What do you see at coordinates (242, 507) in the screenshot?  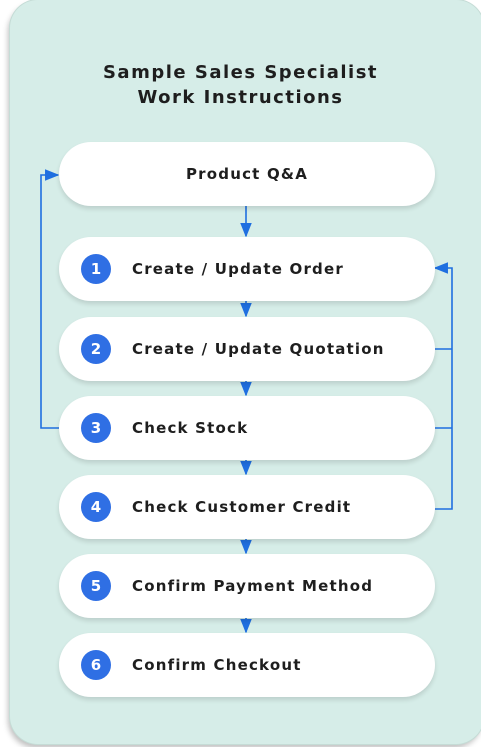 I see `step-label: Check Customer Credit` at bounding box center [242, 507].